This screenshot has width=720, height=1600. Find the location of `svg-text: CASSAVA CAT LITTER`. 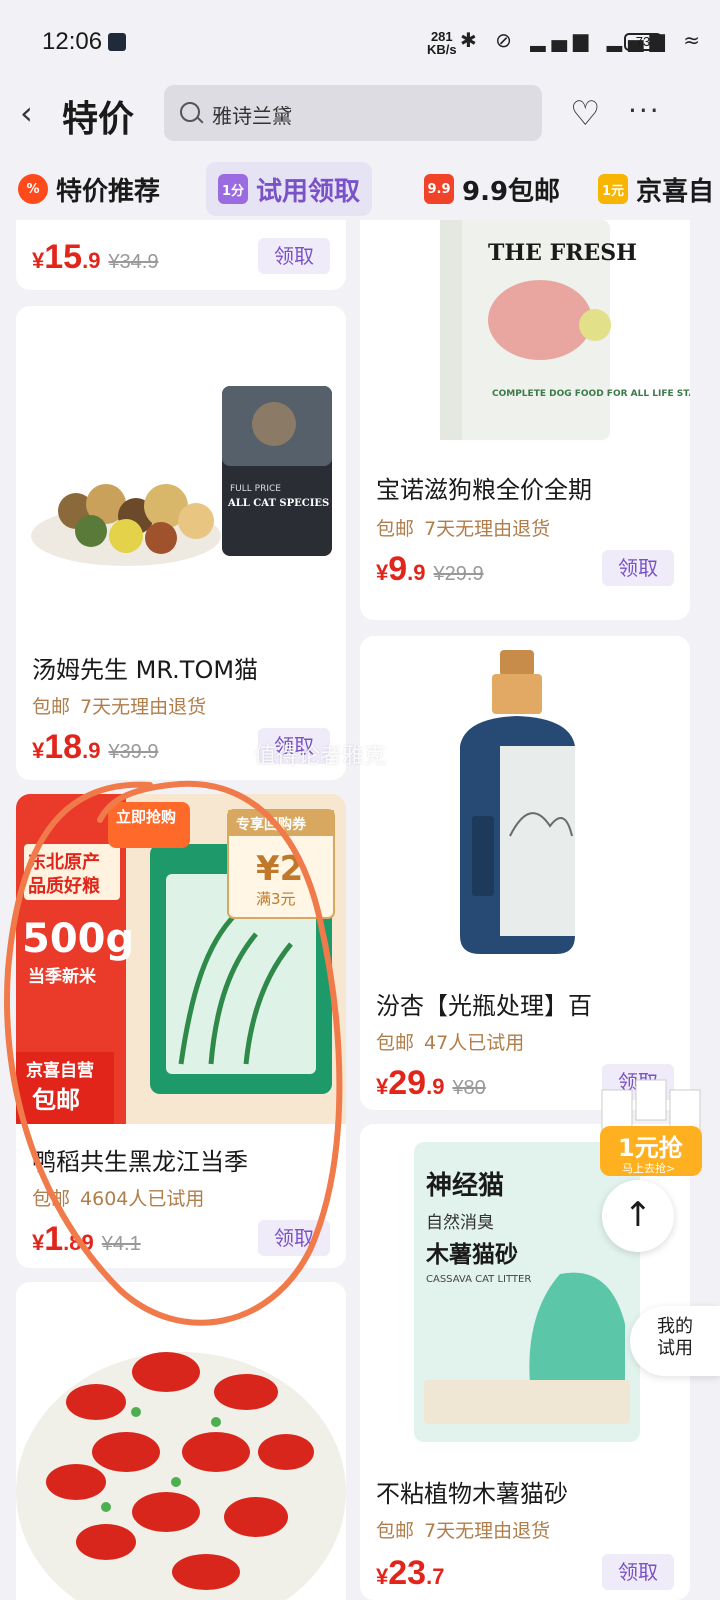

svg-text: CASSAVA CAT LITTER is located at coordinates (478, 1279).